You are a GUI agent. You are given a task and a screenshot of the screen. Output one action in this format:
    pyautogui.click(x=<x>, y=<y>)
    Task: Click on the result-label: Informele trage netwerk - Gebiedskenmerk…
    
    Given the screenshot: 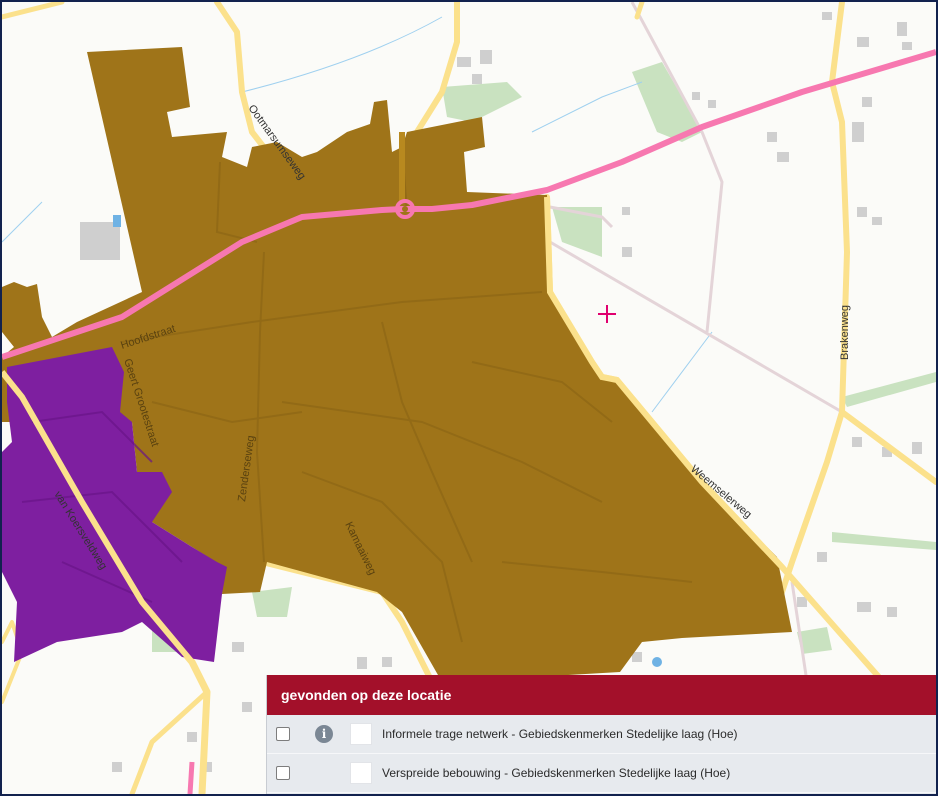 What is the action you would take?
    pyautogui.click(x=560, y=734)
    